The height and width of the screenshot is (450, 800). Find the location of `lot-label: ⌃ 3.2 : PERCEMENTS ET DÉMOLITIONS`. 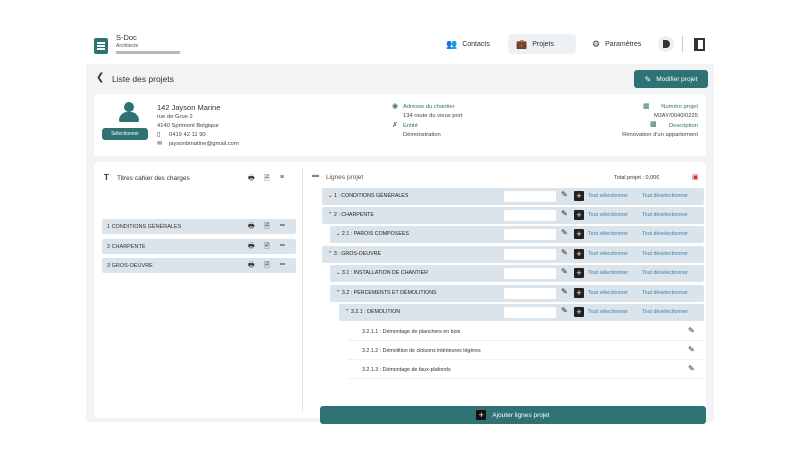

lot-label: ⌃ 3.2 : PERCEMENTS ET DÉMOLITIONS is located at coordinates (386, 293).